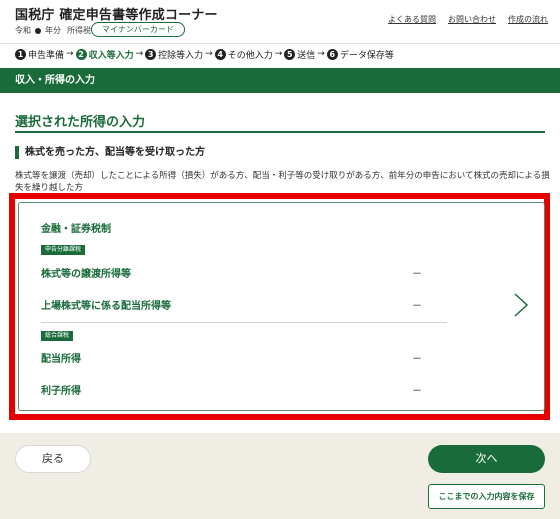  I want to click on step-3: 3 控除等入力, so click(174, 54).